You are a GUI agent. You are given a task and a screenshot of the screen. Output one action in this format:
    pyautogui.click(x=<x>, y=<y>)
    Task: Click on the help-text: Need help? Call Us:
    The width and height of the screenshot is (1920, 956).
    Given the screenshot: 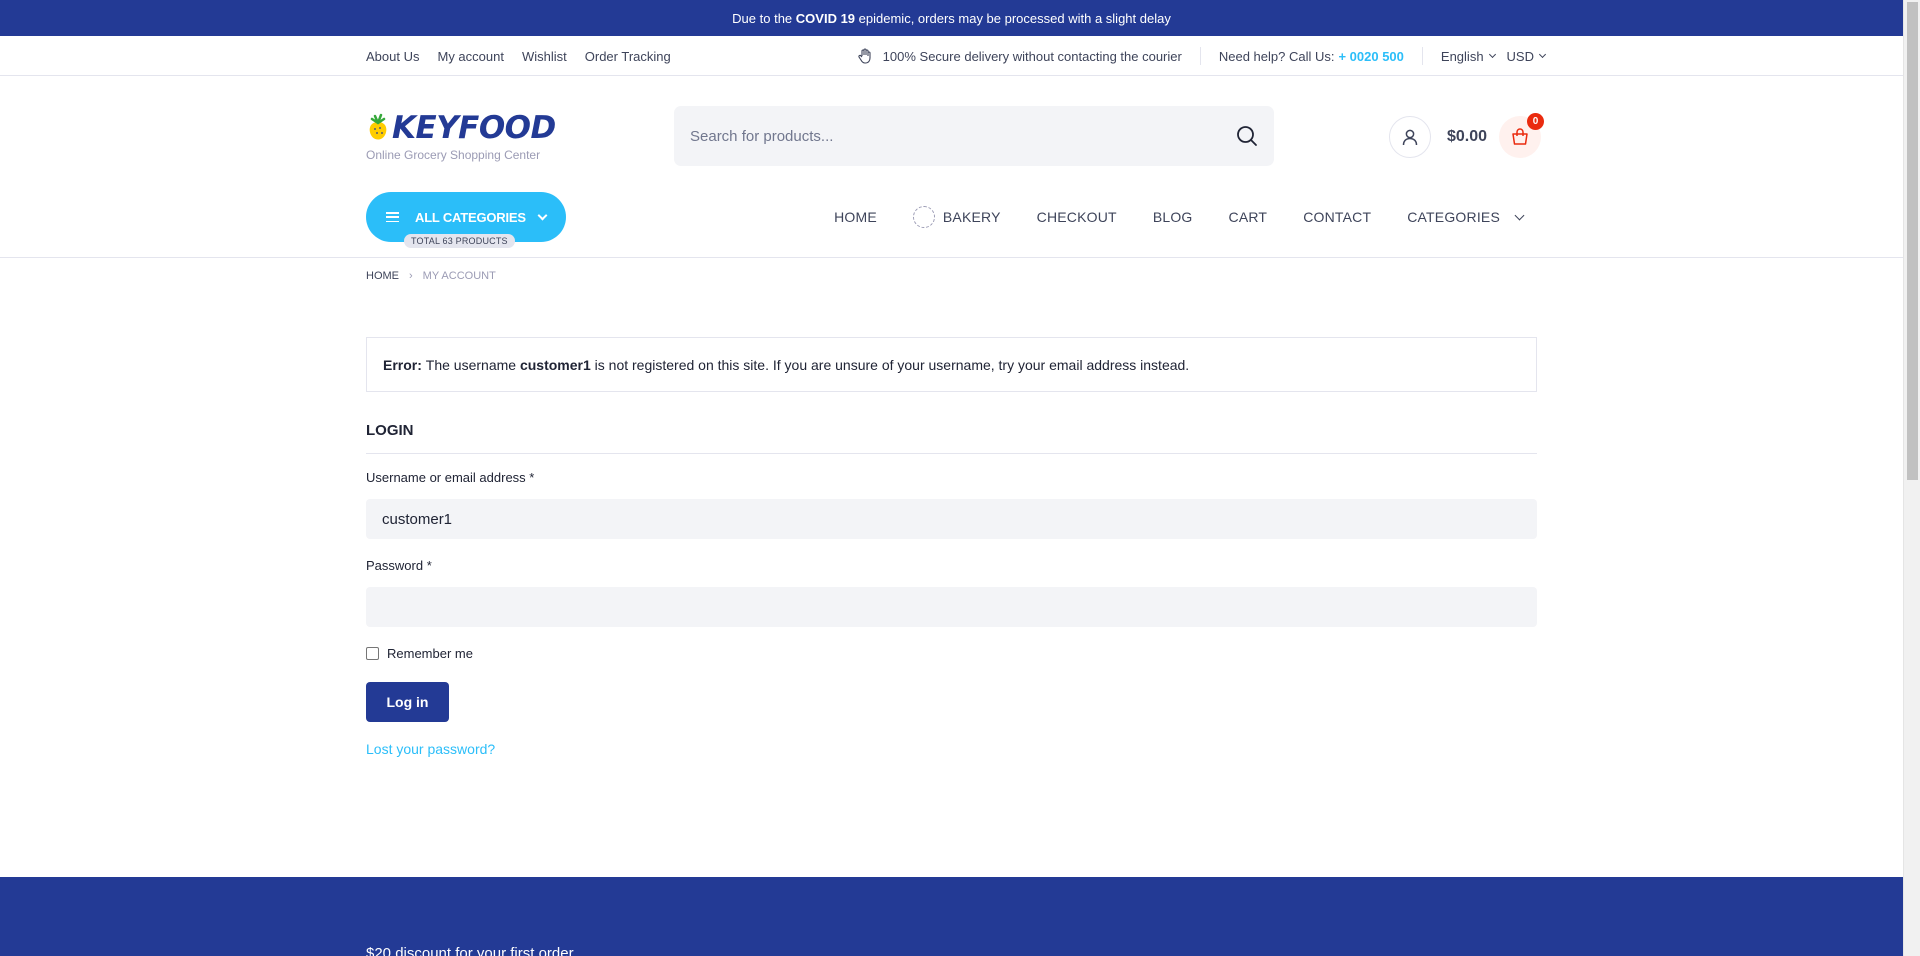 What is the action you would take?
    pyautogui.click(x=1276, y=56)
    